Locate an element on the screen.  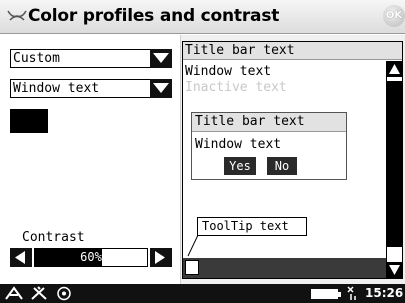
app-icon is located at coordinates (17, 15).